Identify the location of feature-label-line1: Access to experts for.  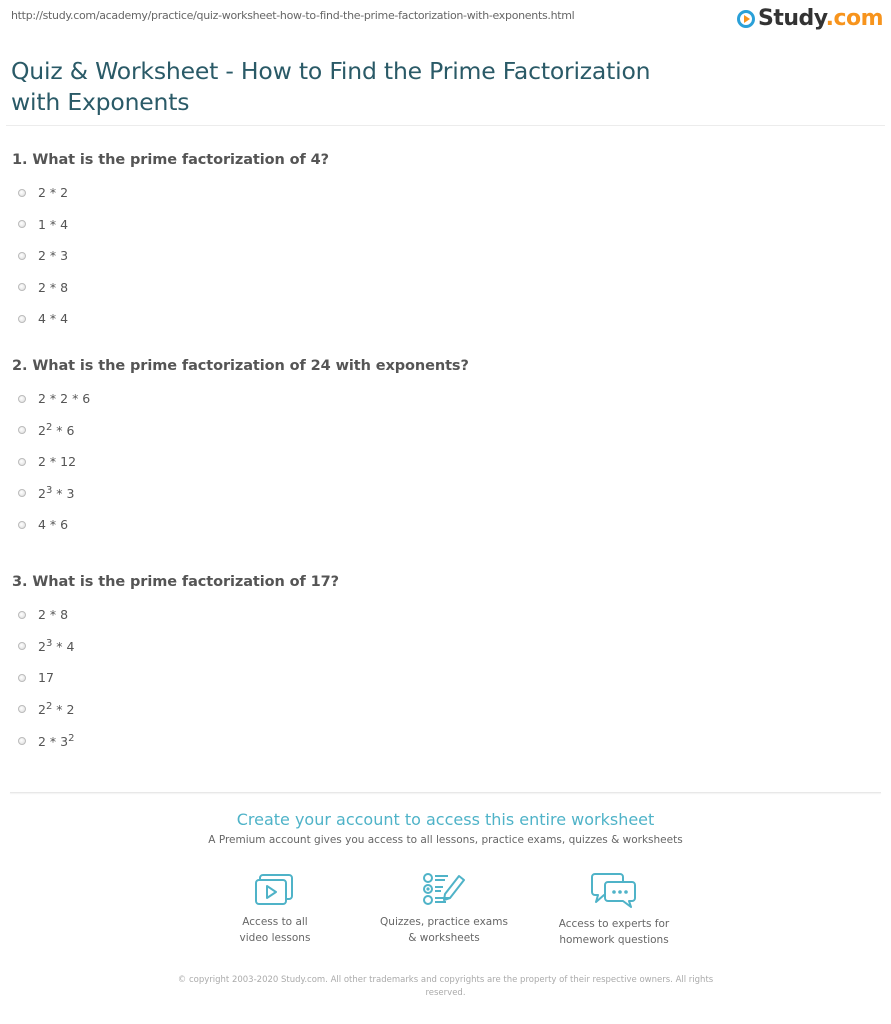
(614, 924).